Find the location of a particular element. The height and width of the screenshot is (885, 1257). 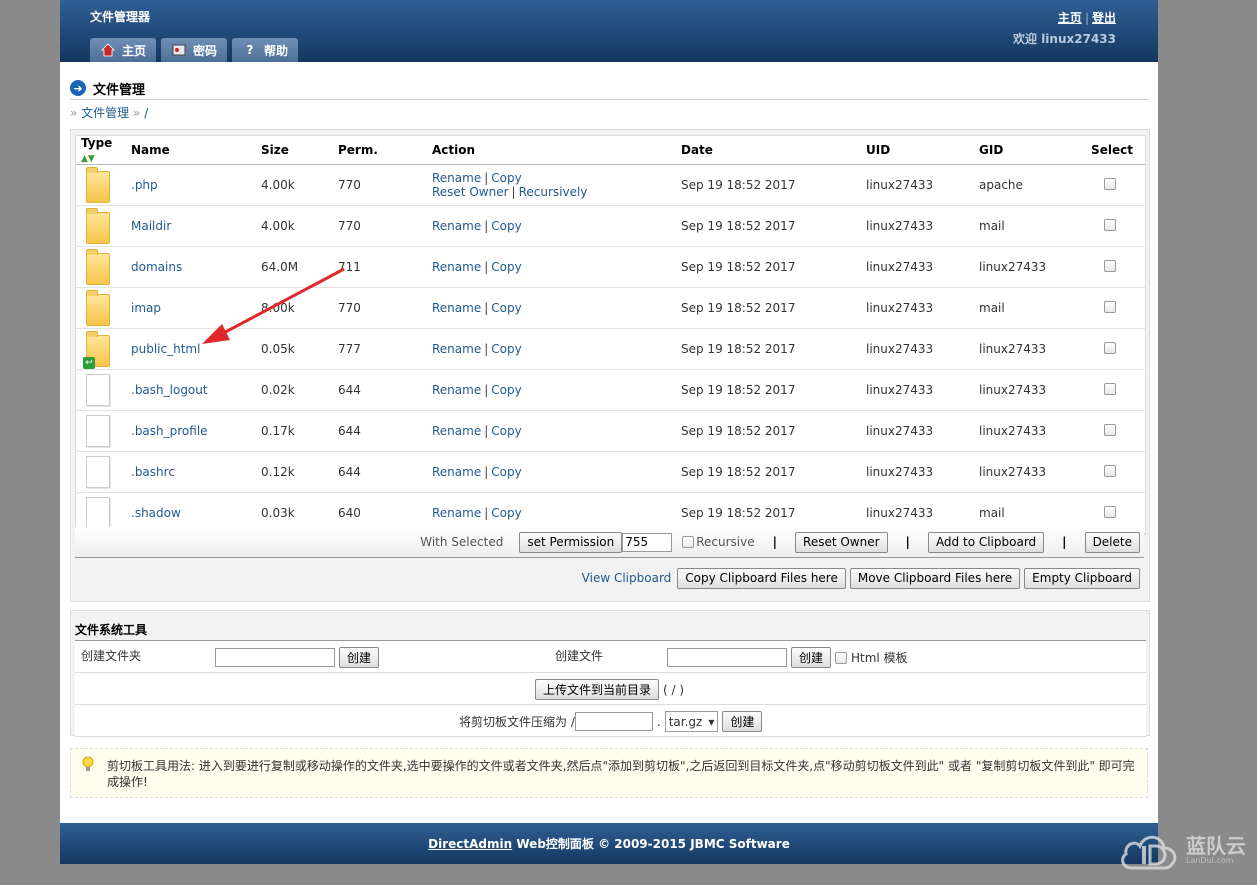

col-gid: GID is located at coordinates (1024, 150).